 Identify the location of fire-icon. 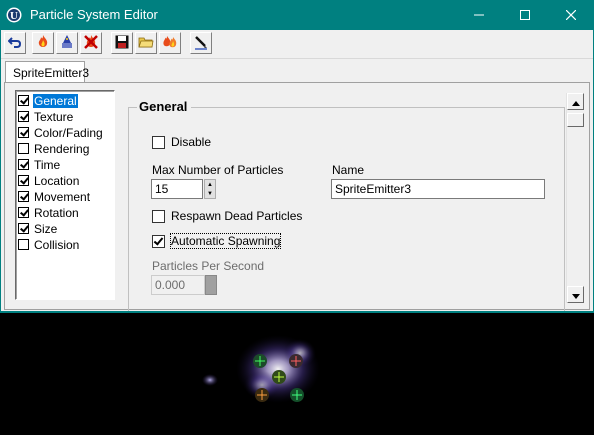
(43, 43).